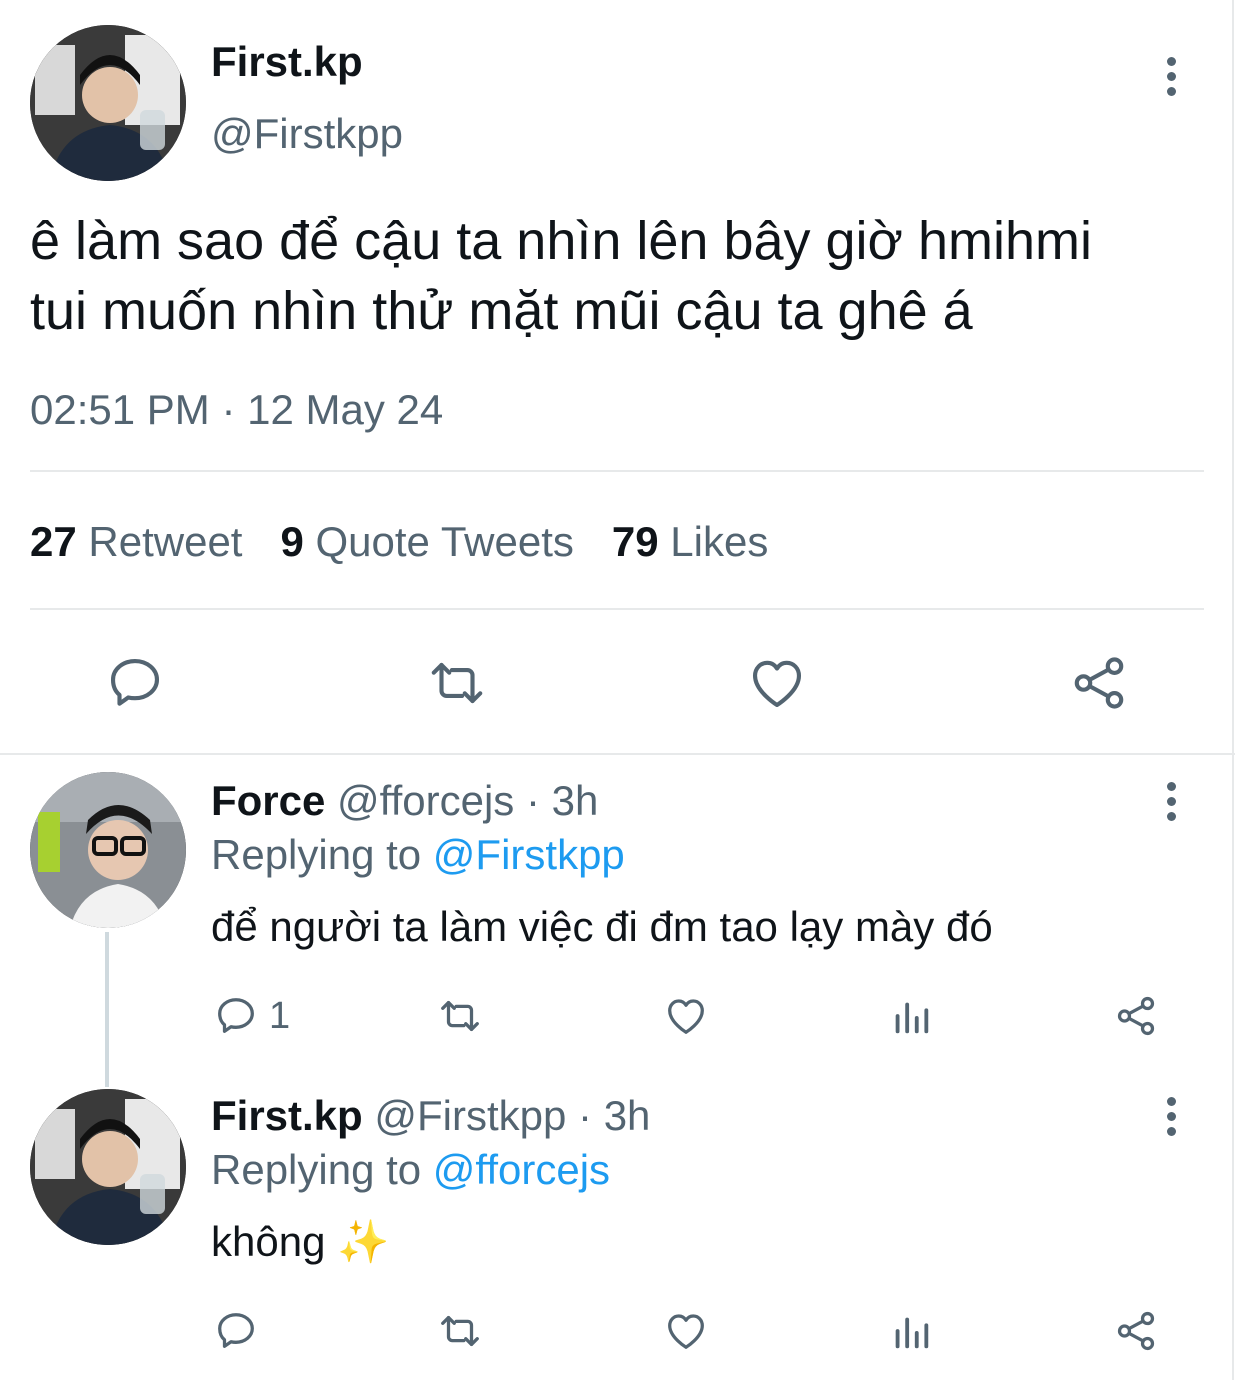 This screenshot has height=1380, width=1235. Describe the element at coordinates (251, 1016) in the screenshot. I see `reply-icon: 1` at that location.